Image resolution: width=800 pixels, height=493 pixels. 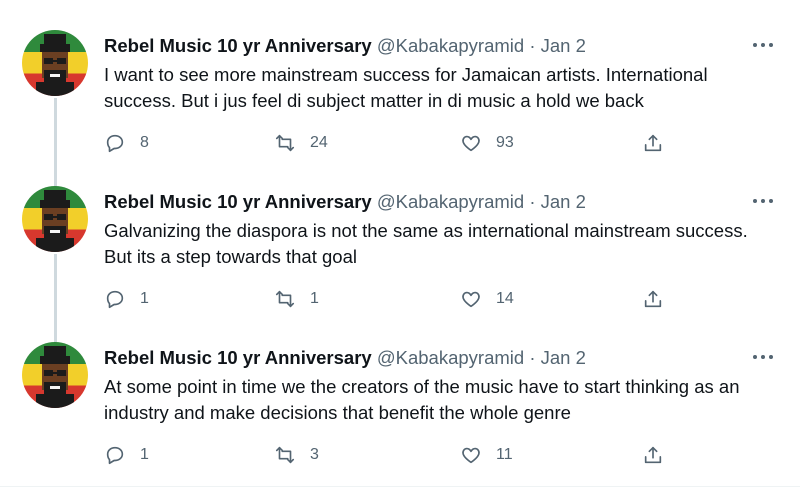 What do you see at coordinates (505, 298) in the screenshot?
I see `like-count: 14` at bounding box center [505, 298].